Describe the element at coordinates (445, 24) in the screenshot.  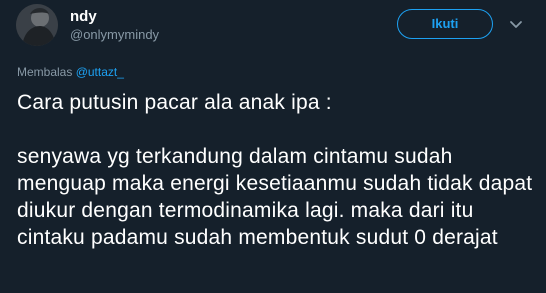
I see `follow-button: Ikuti` at that location.